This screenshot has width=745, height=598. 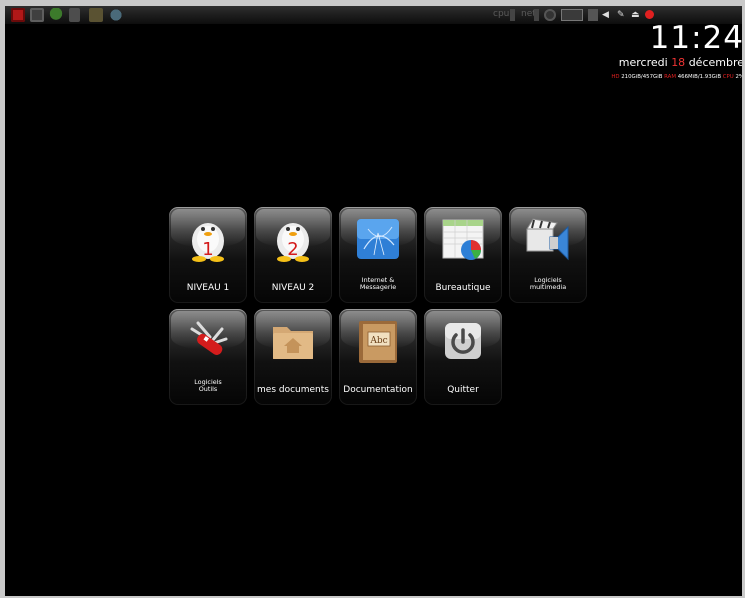 I want to click on tile-label-line2: Outils, so click(x=208, y=389).